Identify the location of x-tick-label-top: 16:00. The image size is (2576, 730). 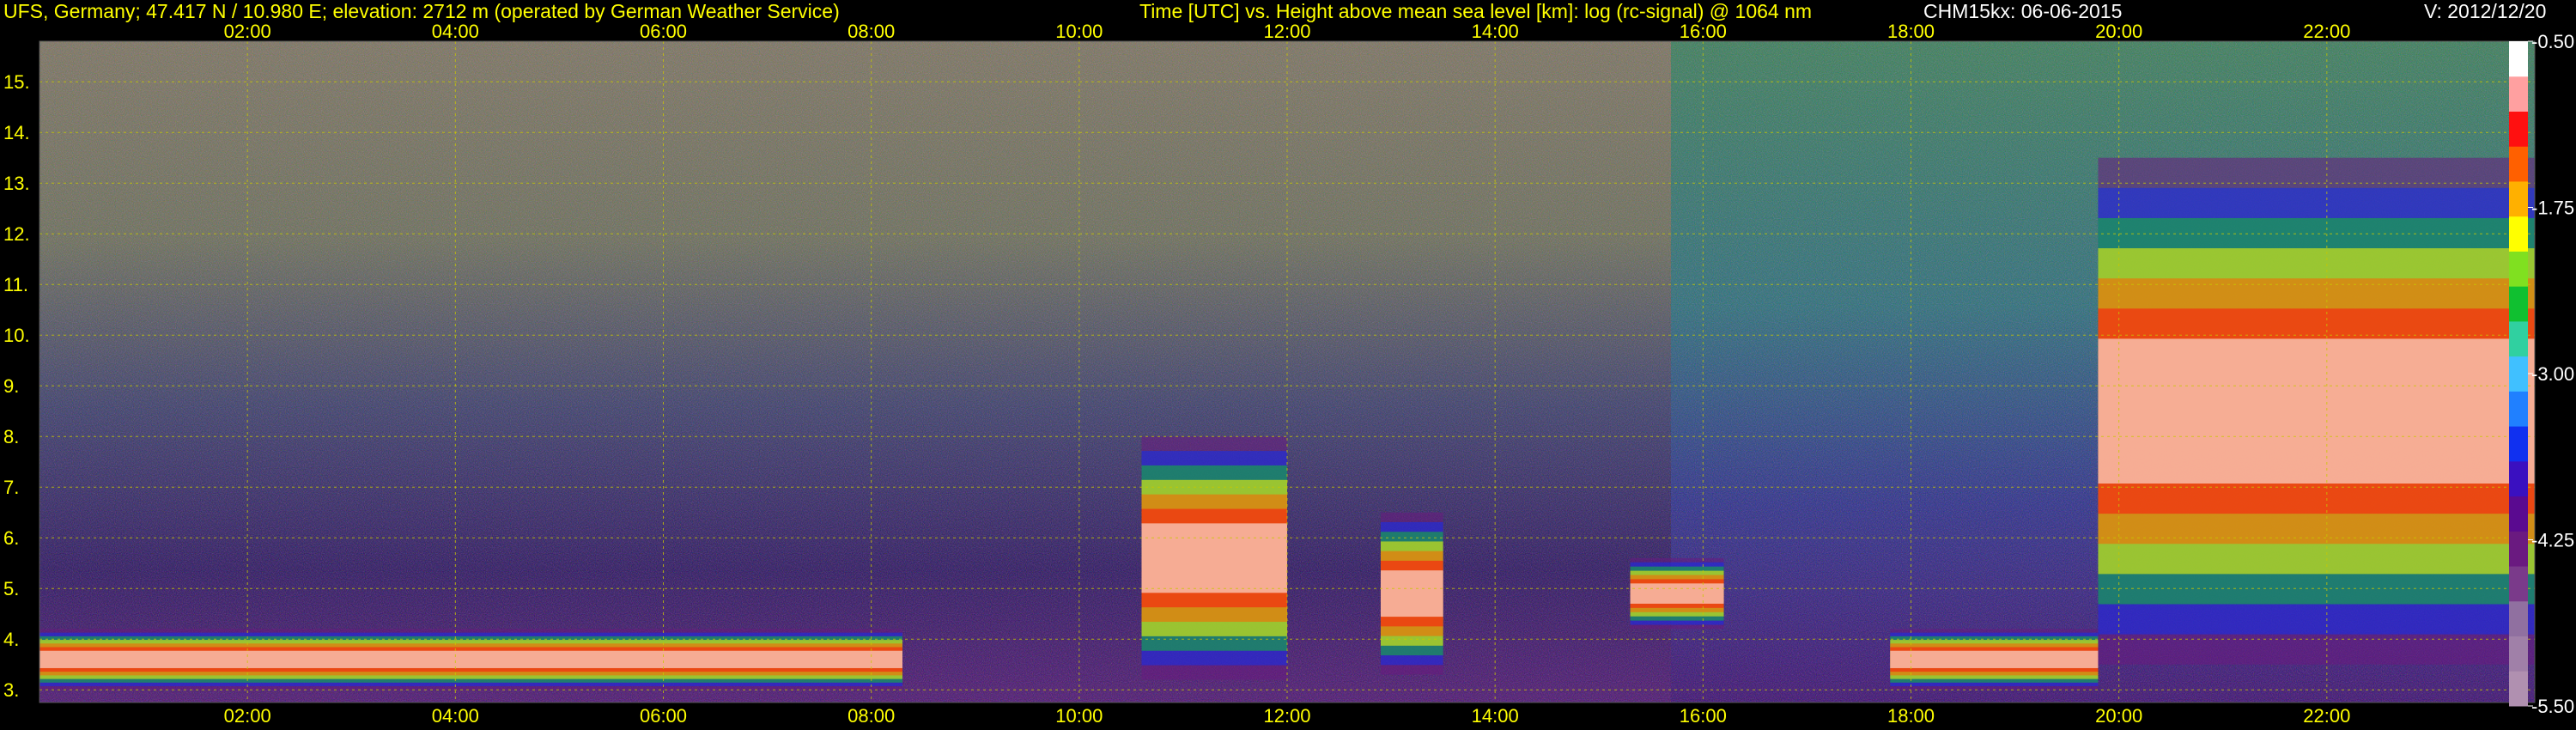
(1704, 31).